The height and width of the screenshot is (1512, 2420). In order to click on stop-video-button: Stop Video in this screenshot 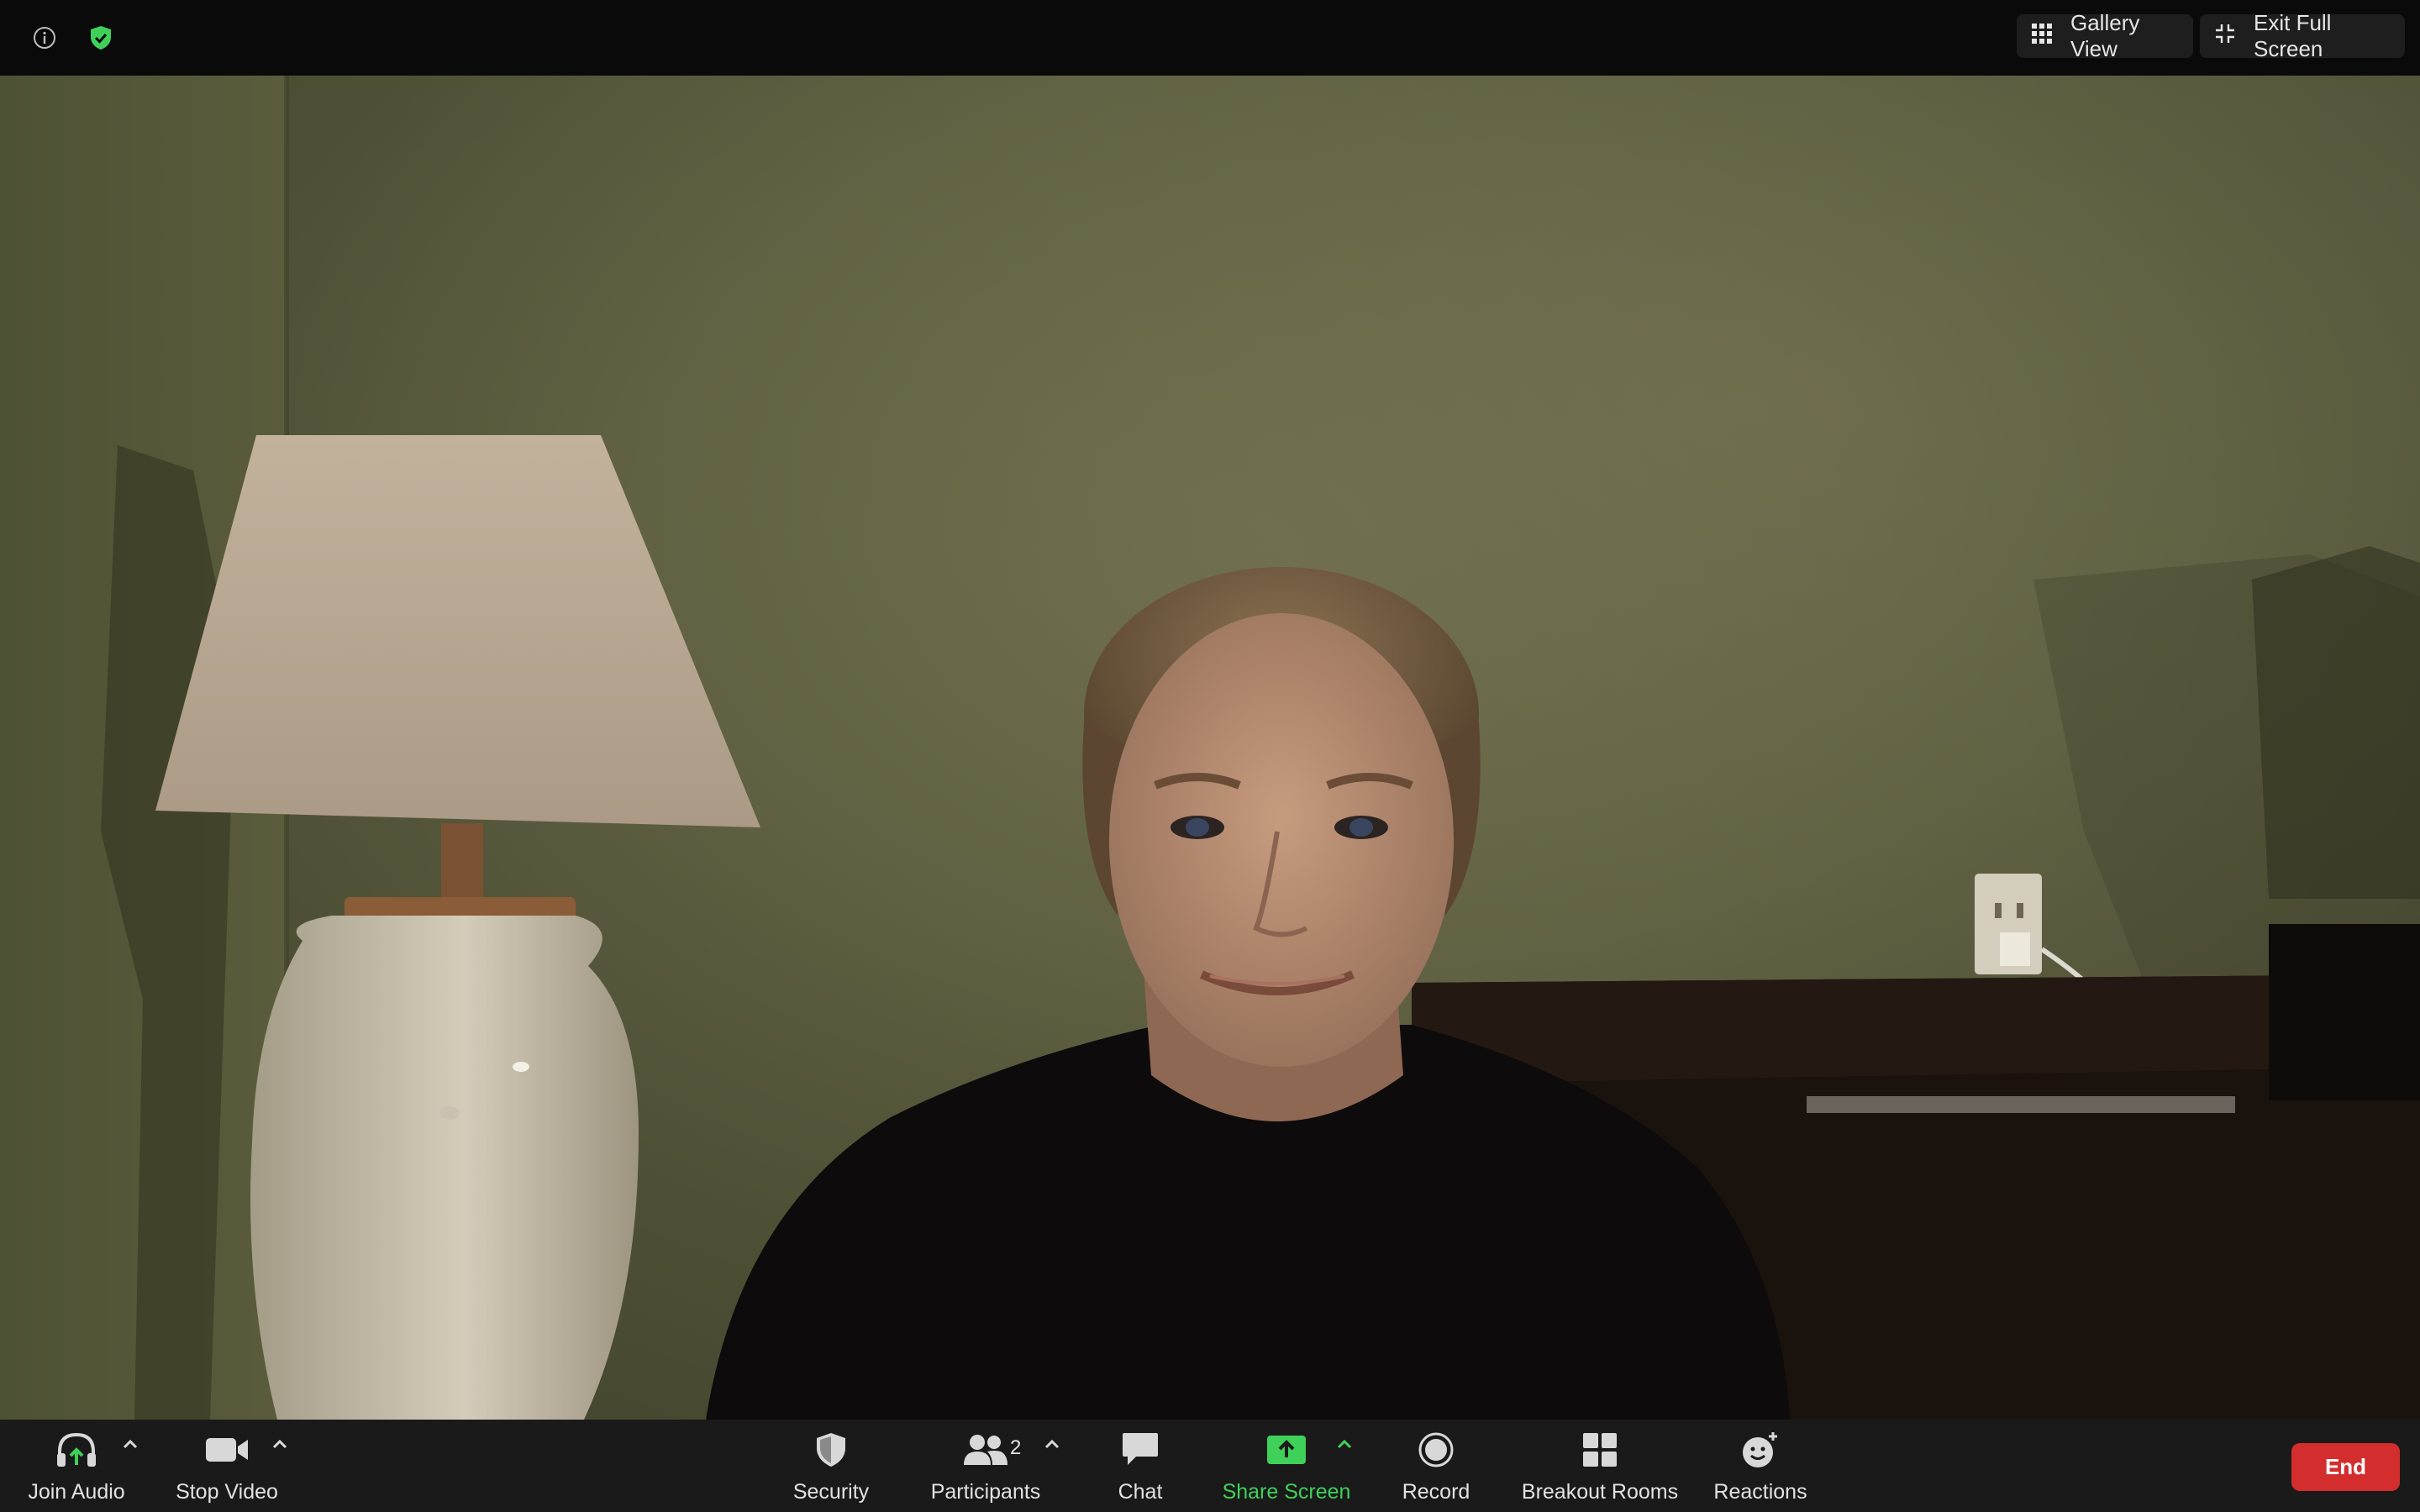, I will do `click(227, 1467)`.